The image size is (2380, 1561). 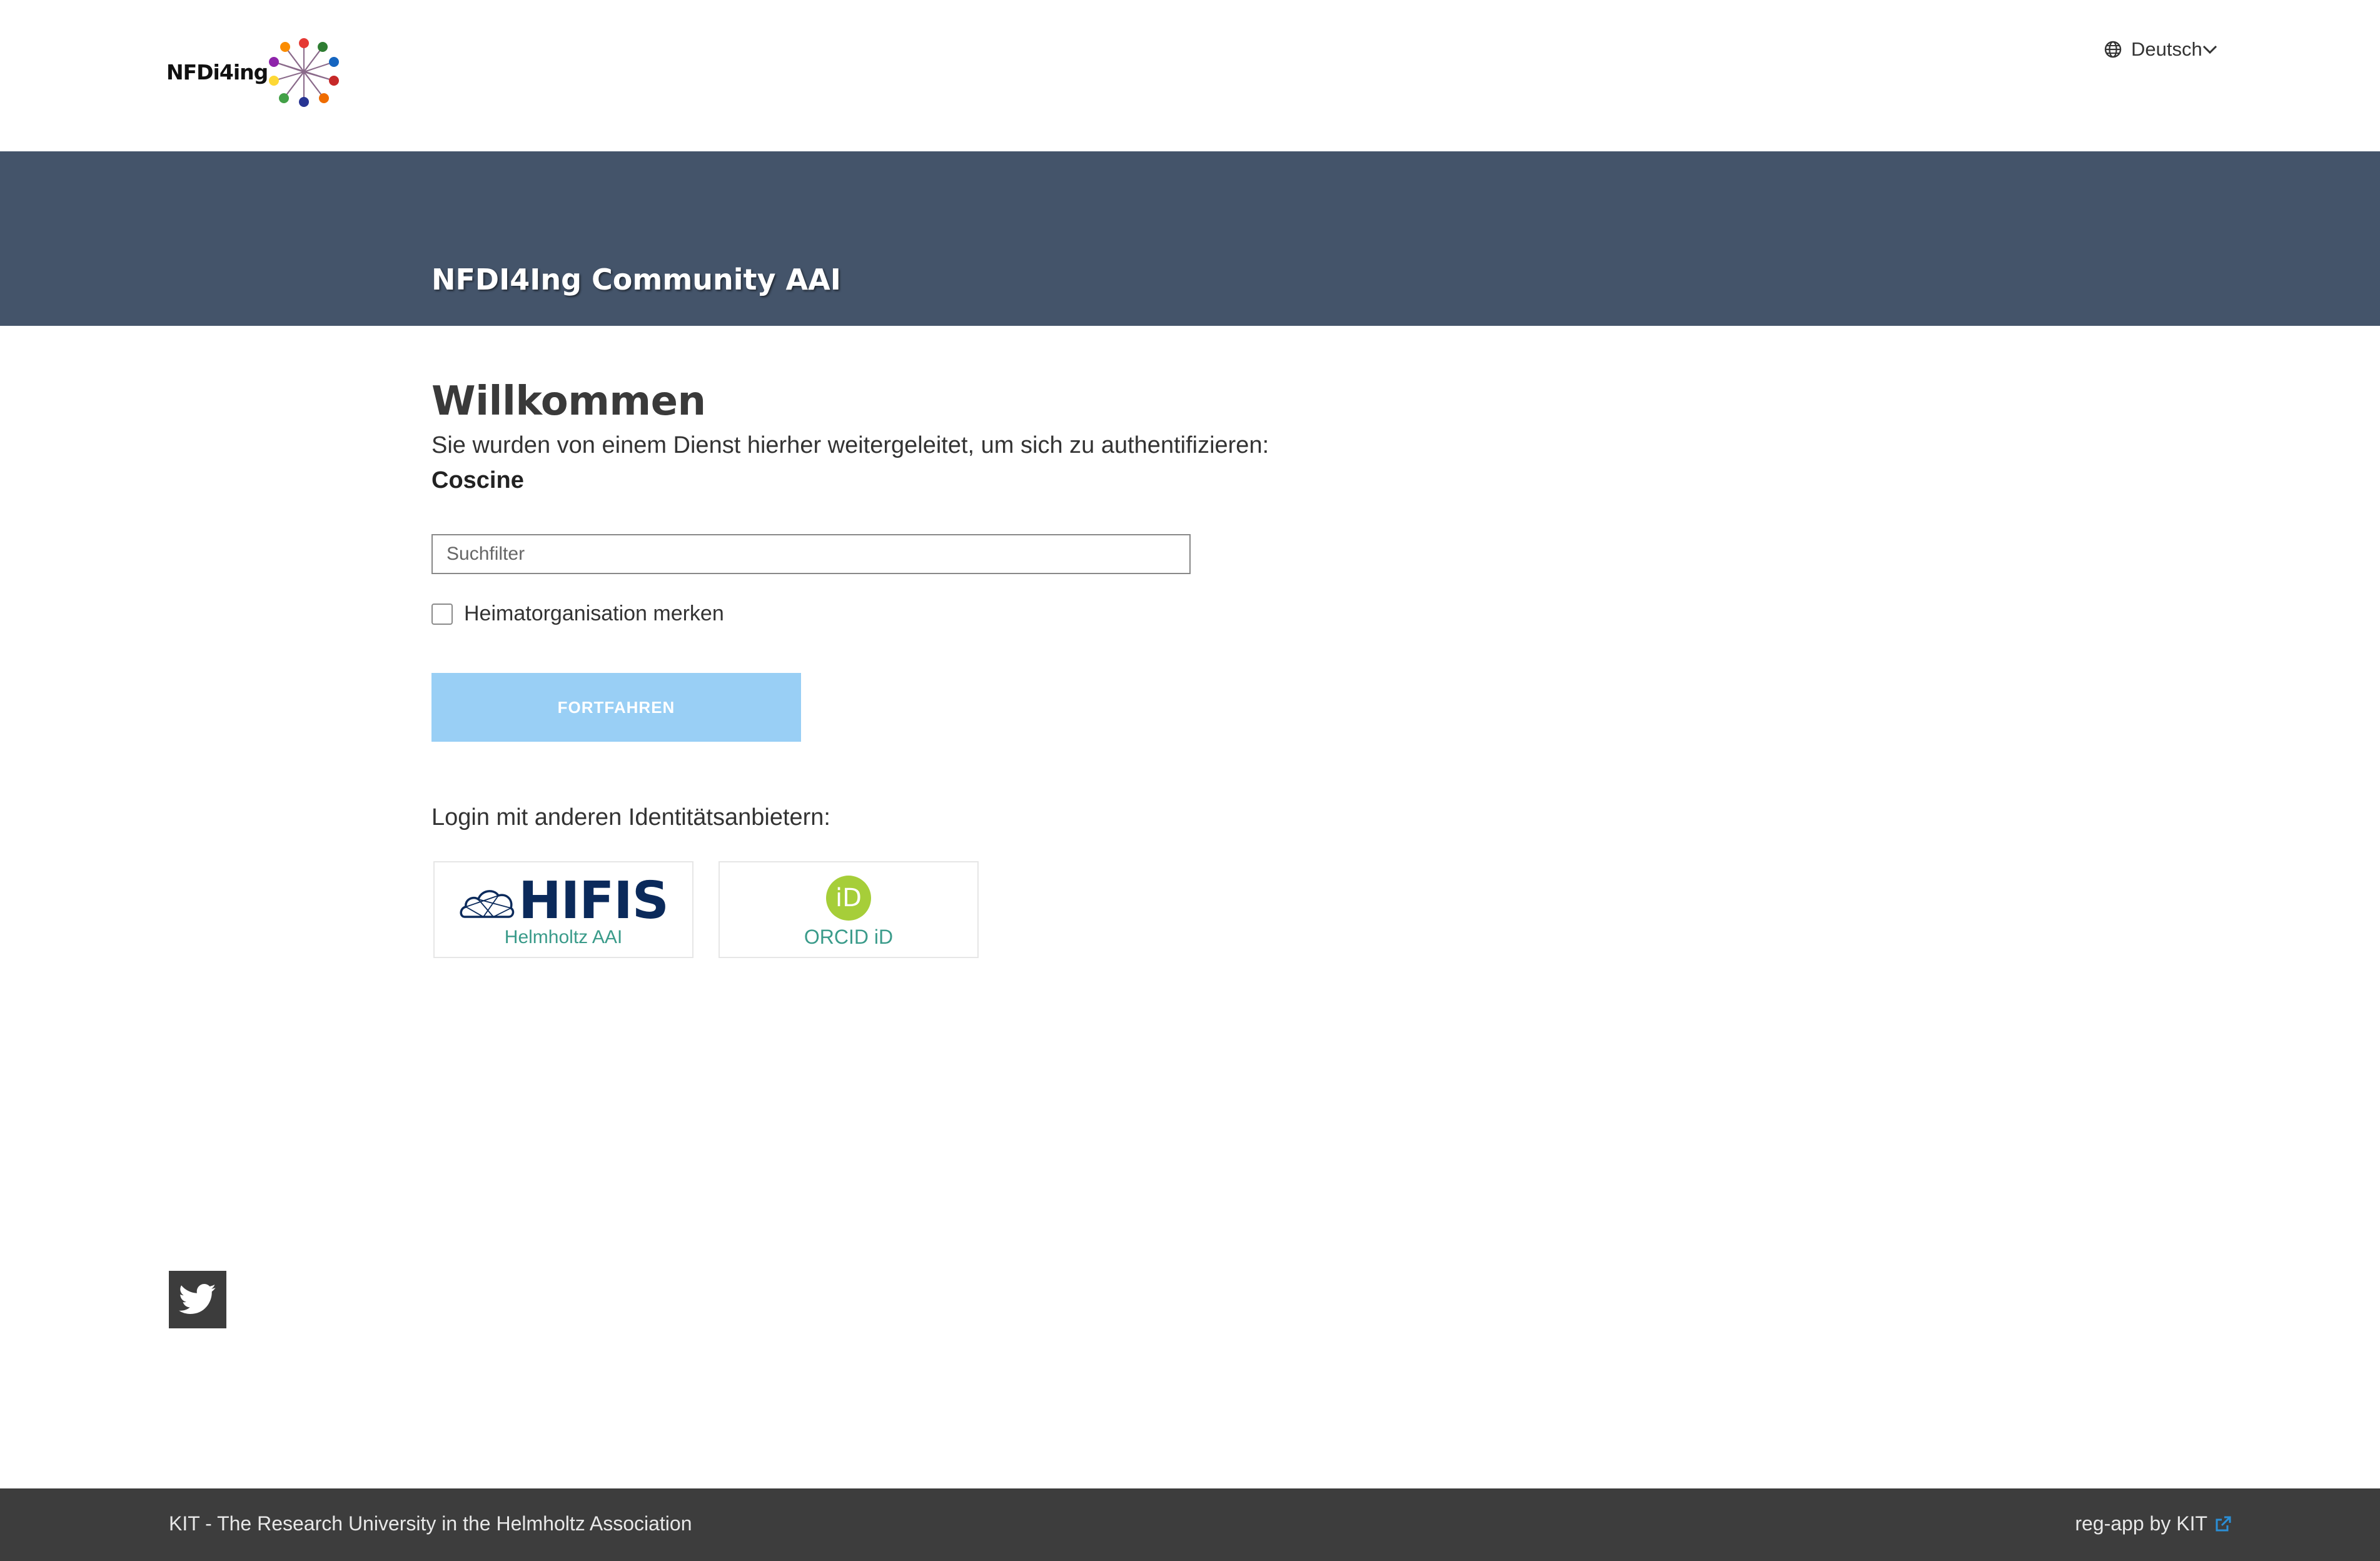 I want to click on other-providers-label: Login mit anderen Identitätsanbietern:, so click(x=630, y=818).